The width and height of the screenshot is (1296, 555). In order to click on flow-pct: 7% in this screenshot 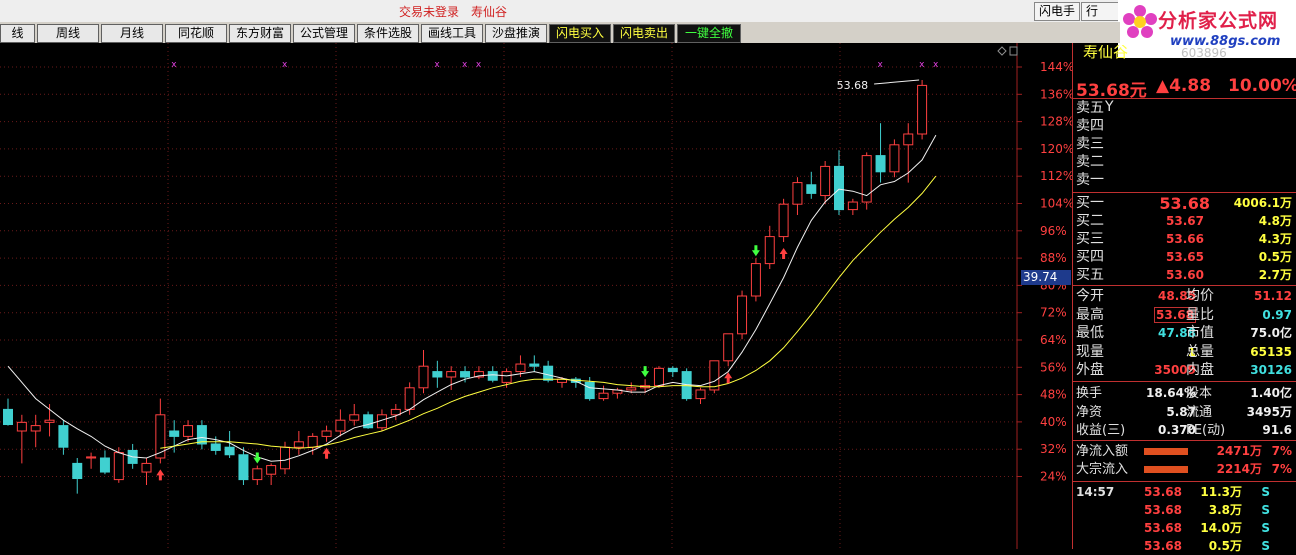, I will do `click(1281, 469)`.